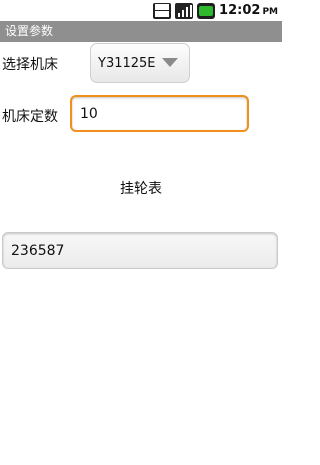 The image size is (320, 465). Describe the element at coordinates (141, 189) in the screenshot. I see `gear-table-label: 挂轮表` at that location.